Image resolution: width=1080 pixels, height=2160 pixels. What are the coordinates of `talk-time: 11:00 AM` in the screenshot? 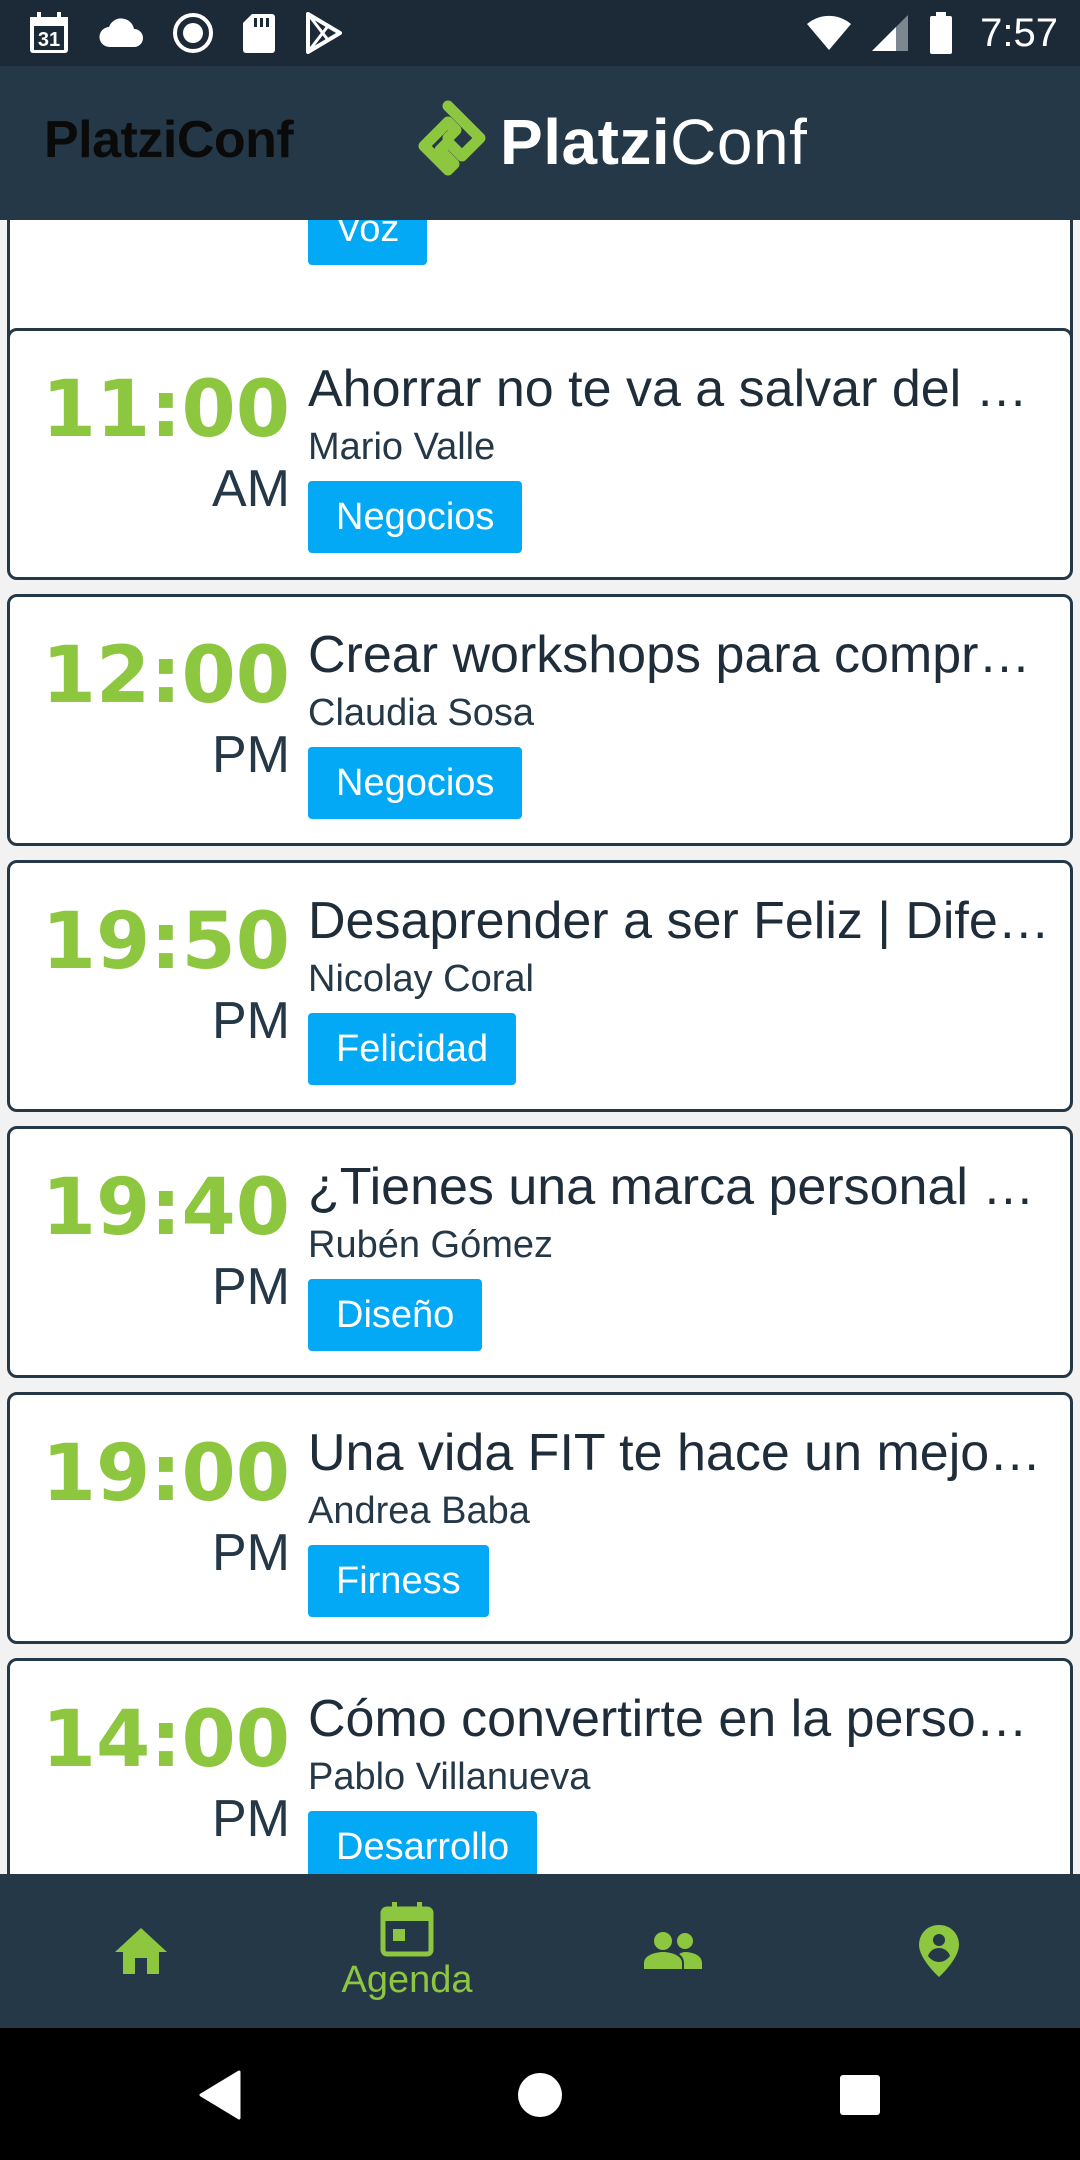 It's located at (150, 443).